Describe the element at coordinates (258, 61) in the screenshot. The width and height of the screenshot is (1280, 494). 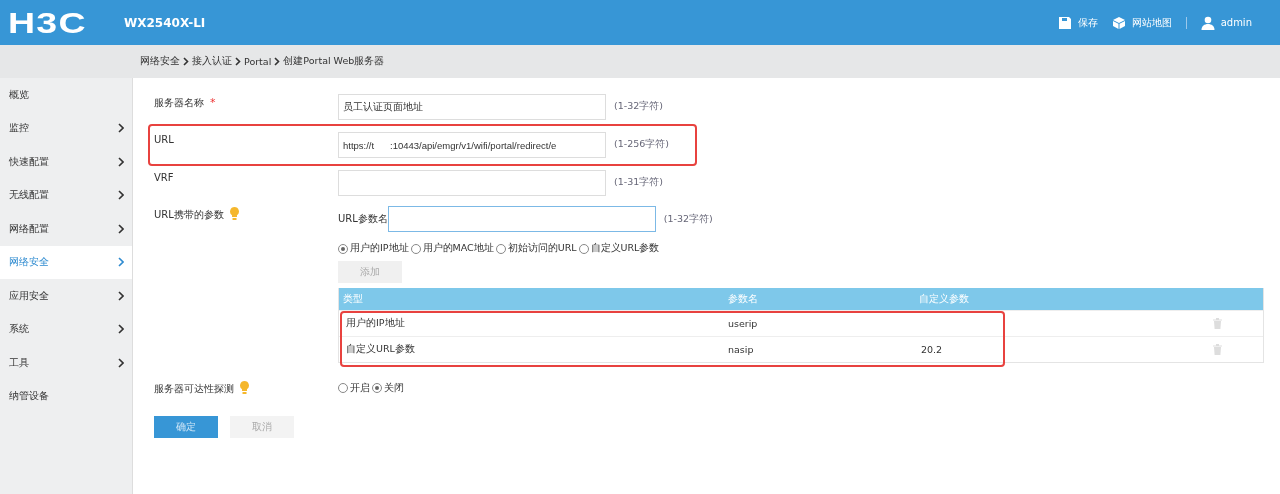
I see `breadcrumb-item: Portal` at that location.